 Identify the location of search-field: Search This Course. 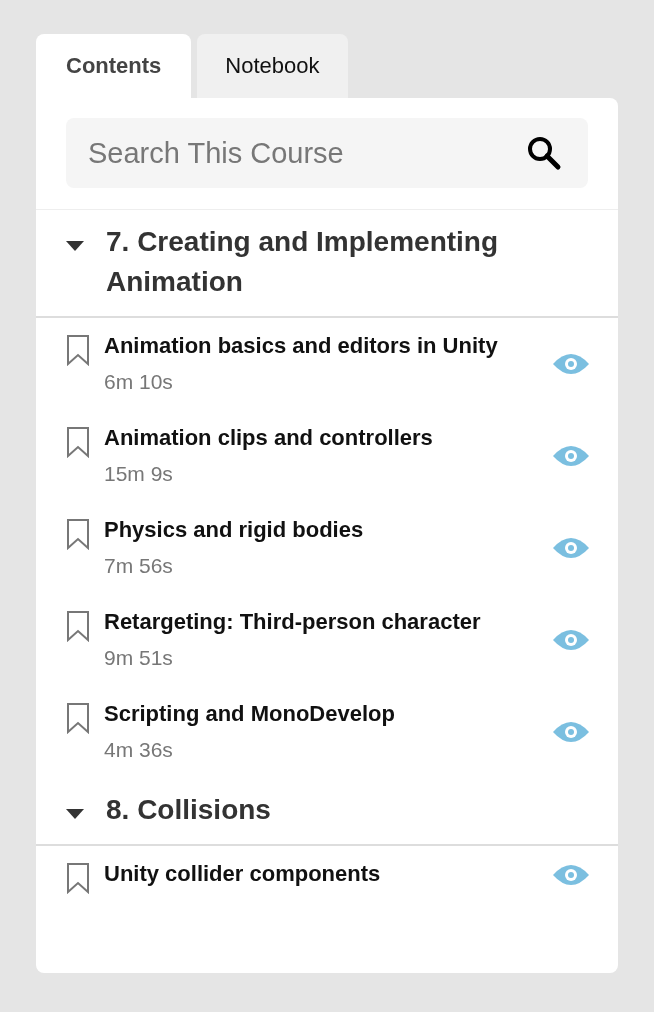
(327, 153).